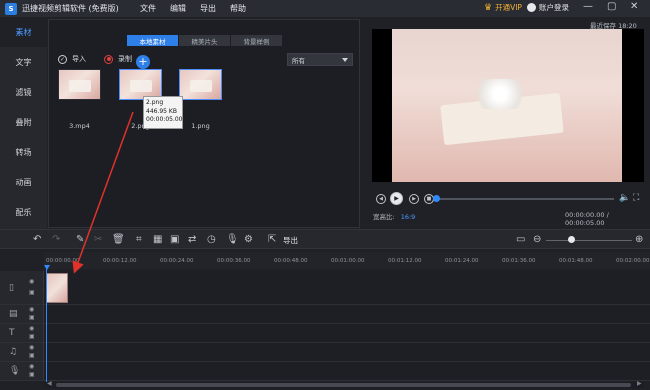 The width and height of the screenshot is (650, 390). Describe the element at coordinates (636, 198) in the screenshot. I see `fullscreen-icon: ⛶` at that location.